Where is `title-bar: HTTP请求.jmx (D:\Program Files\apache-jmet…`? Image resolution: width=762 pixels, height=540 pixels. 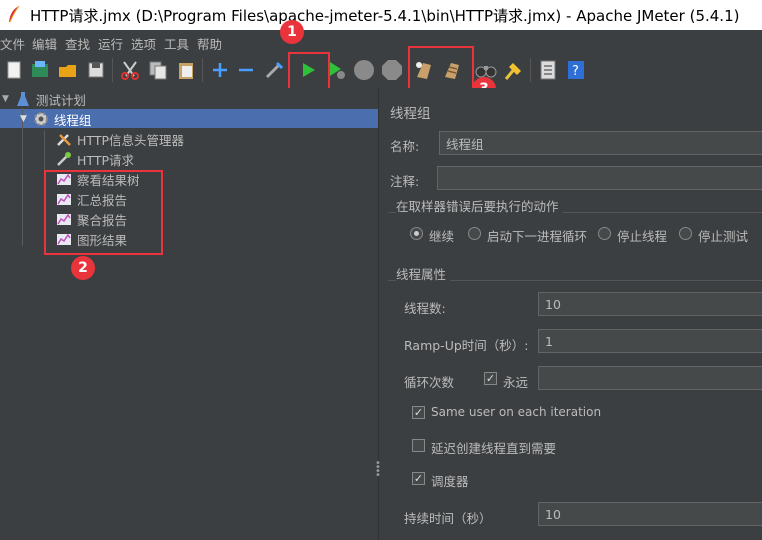 title-bar: HTTP请求.jmx (D:\Program Files\apache-jmet… is located at coordinates (381, 15).